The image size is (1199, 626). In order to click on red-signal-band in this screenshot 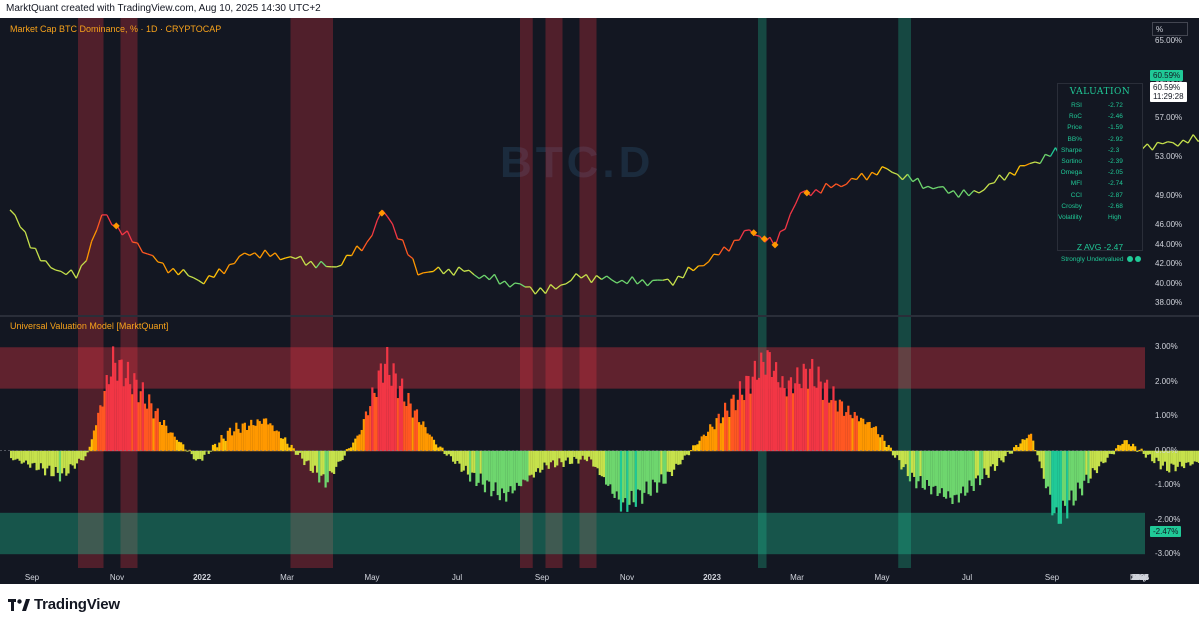, I will do `click(129, 293)`.